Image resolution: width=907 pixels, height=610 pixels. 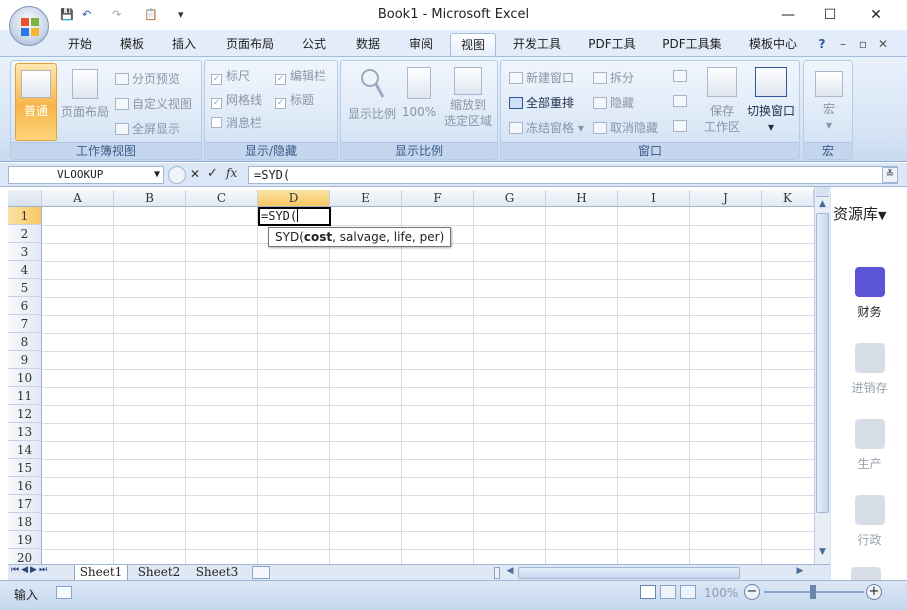 What do you see at coordinates (813, 592) in the screenshot?
I see `zoom-slider-thumb` at bounding box center [813, 592].